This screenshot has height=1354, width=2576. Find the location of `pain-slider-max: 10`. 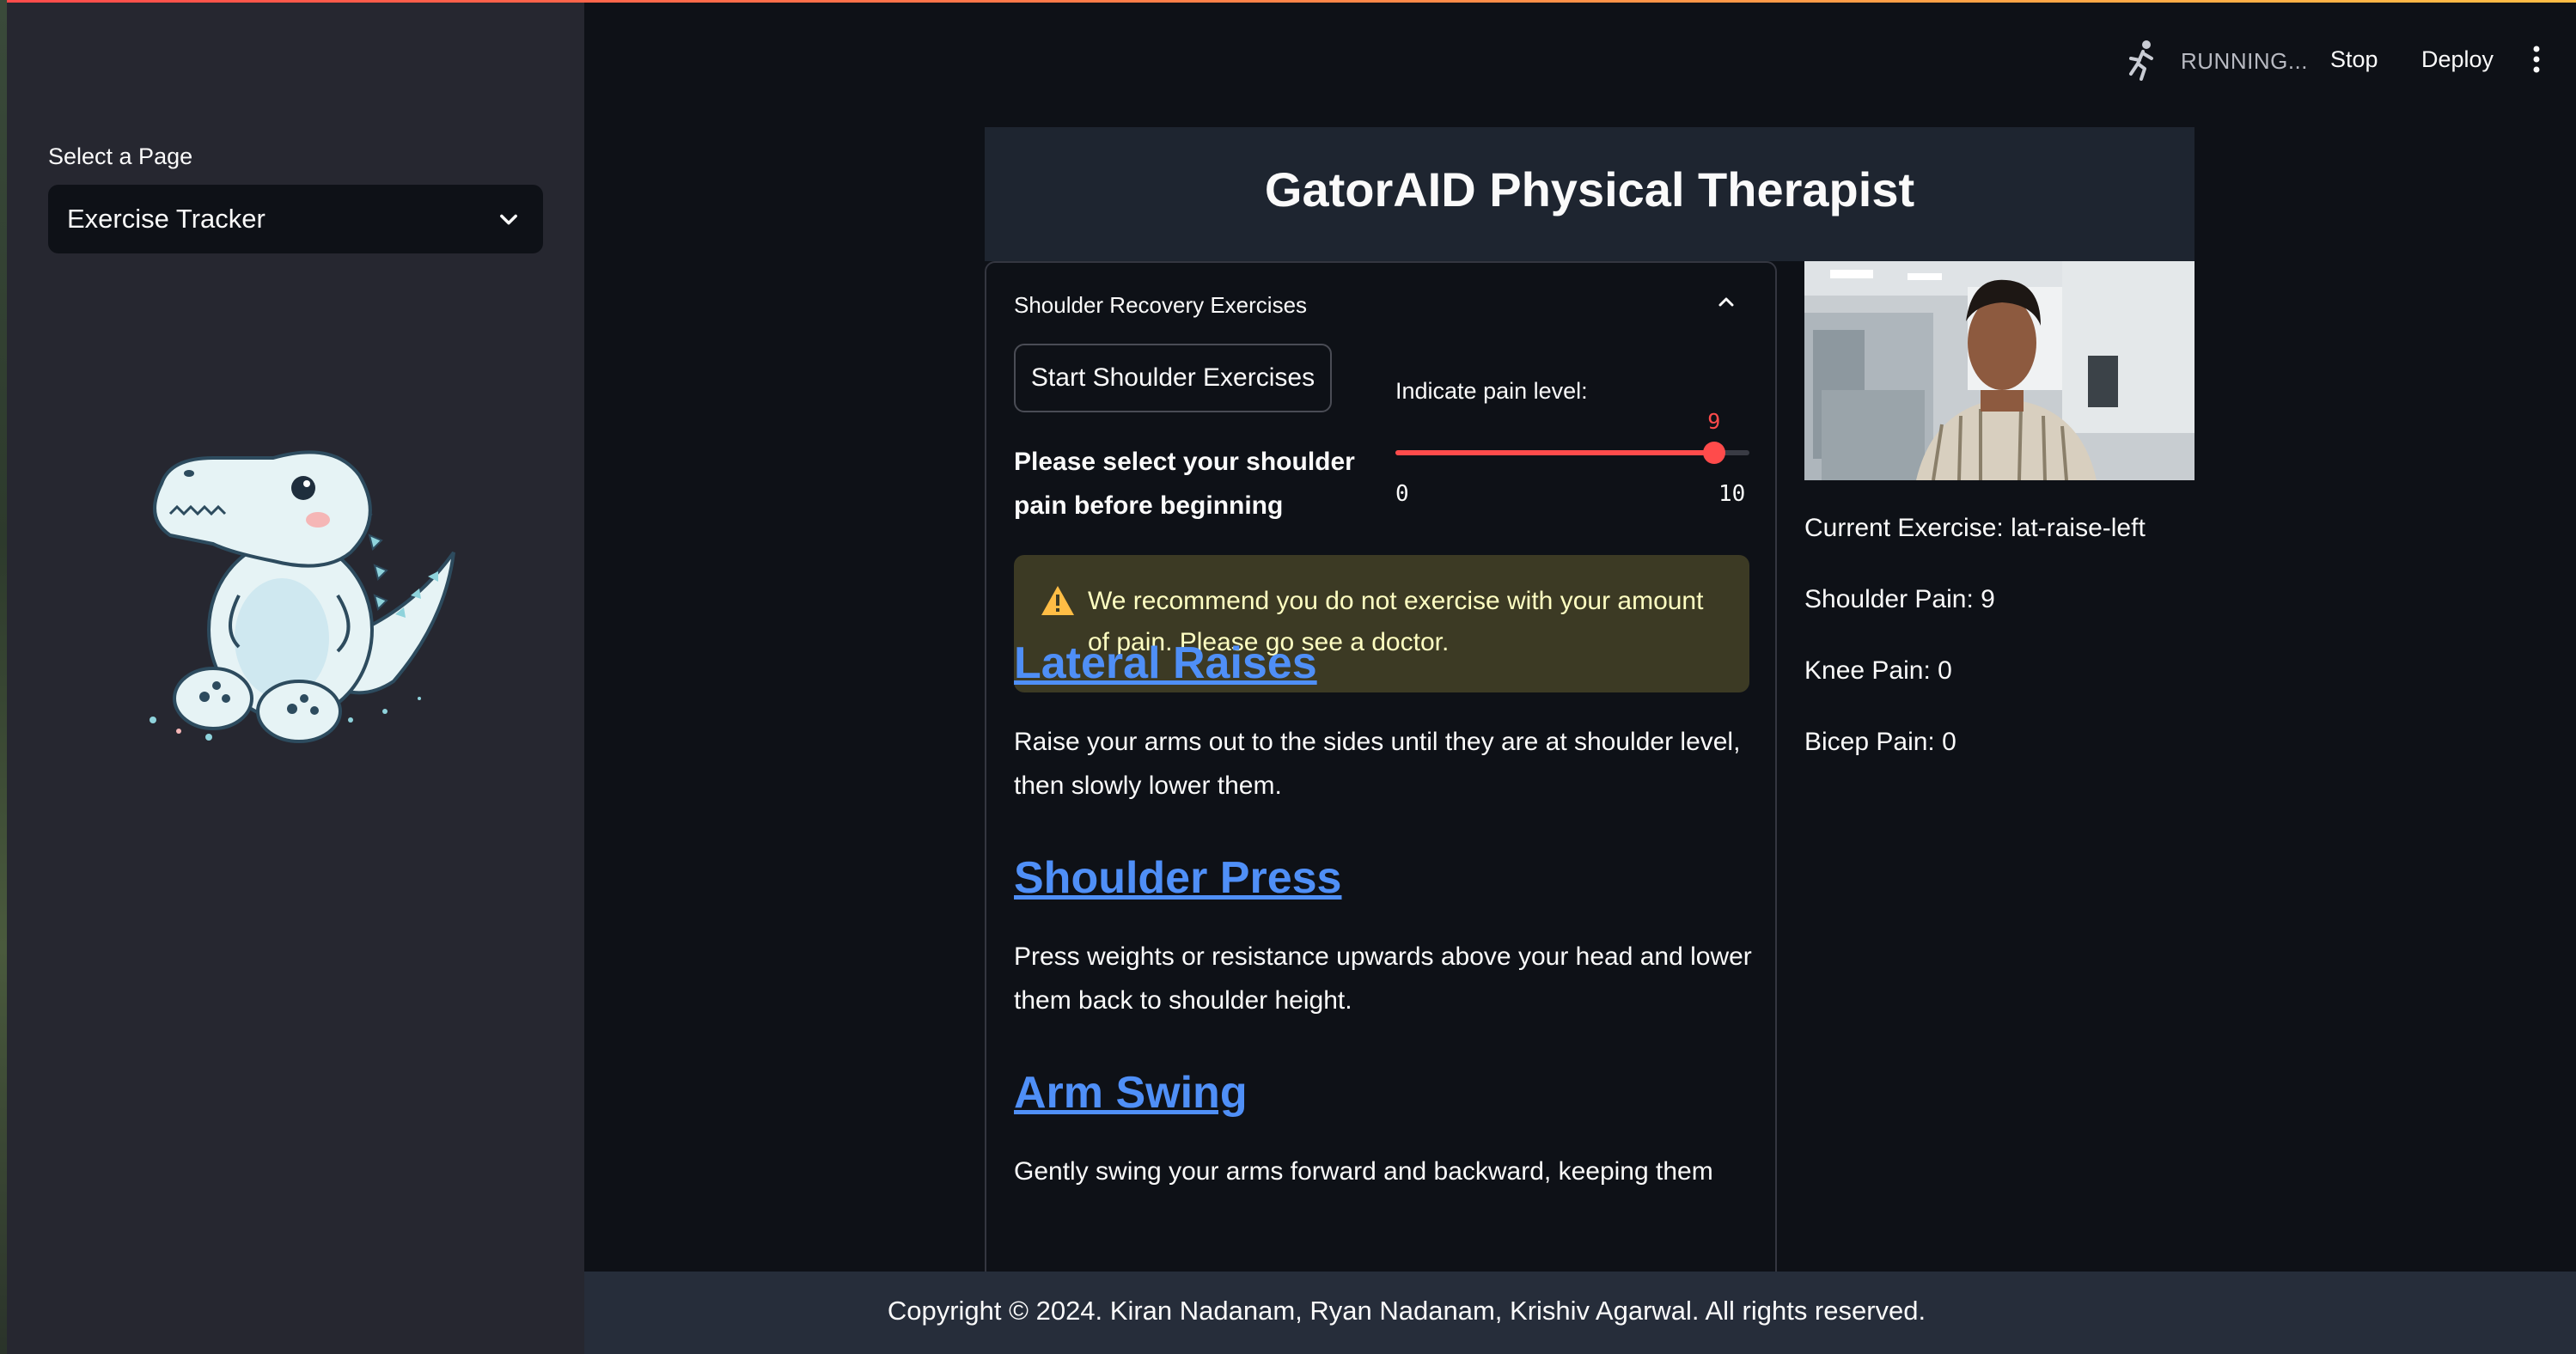

pain-slider-max: 10 is located at coordinates (1732, 494).